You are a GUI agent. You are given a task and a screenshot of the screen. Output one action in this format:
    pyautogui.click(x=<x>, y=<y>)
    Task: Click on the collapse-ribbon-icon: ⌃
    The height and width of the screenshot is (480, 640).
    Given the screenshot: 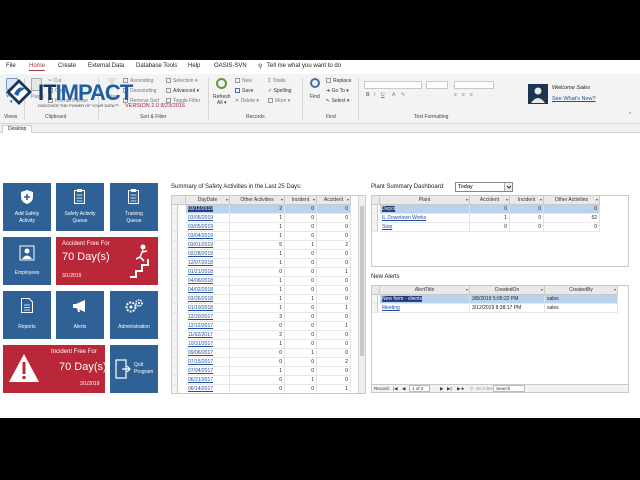 What is the action you would take?
    pyautogui.click(x=630, y=115)
    